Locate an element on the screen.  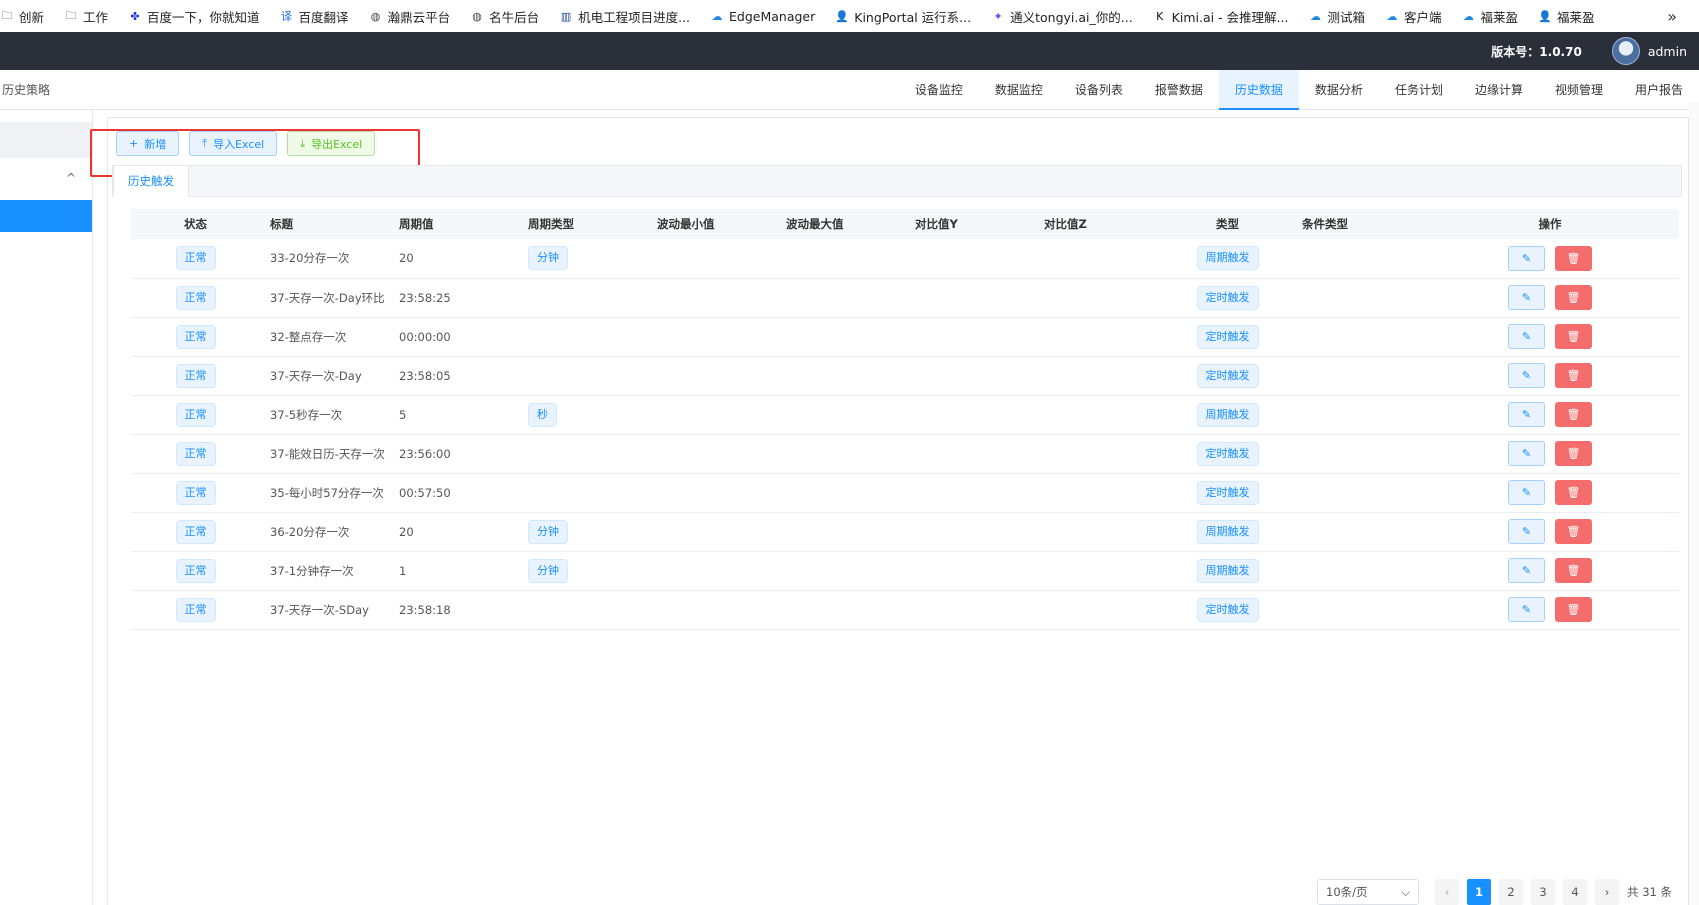
bookmark-item: ◍ 名牛后台 is located at coordinates (504, 16).